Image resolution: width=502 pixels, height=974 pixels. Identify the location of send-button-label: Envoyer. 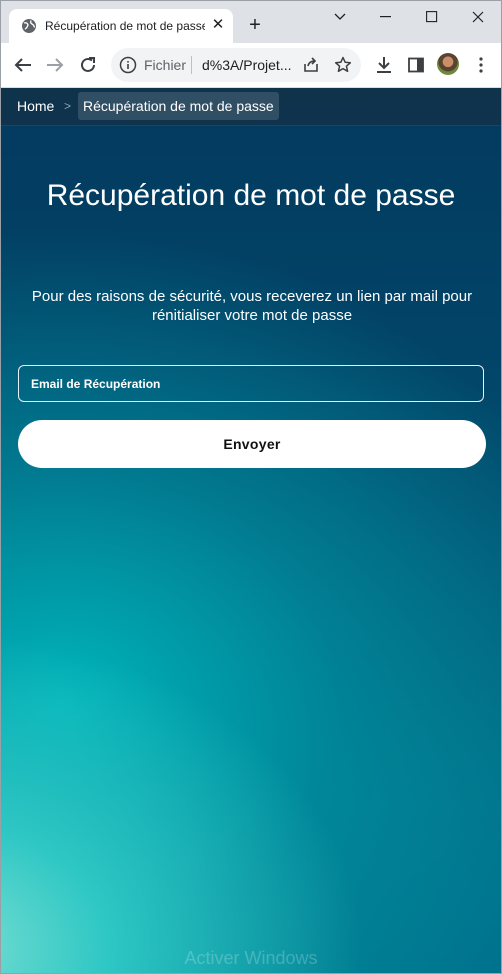
(252, 444).